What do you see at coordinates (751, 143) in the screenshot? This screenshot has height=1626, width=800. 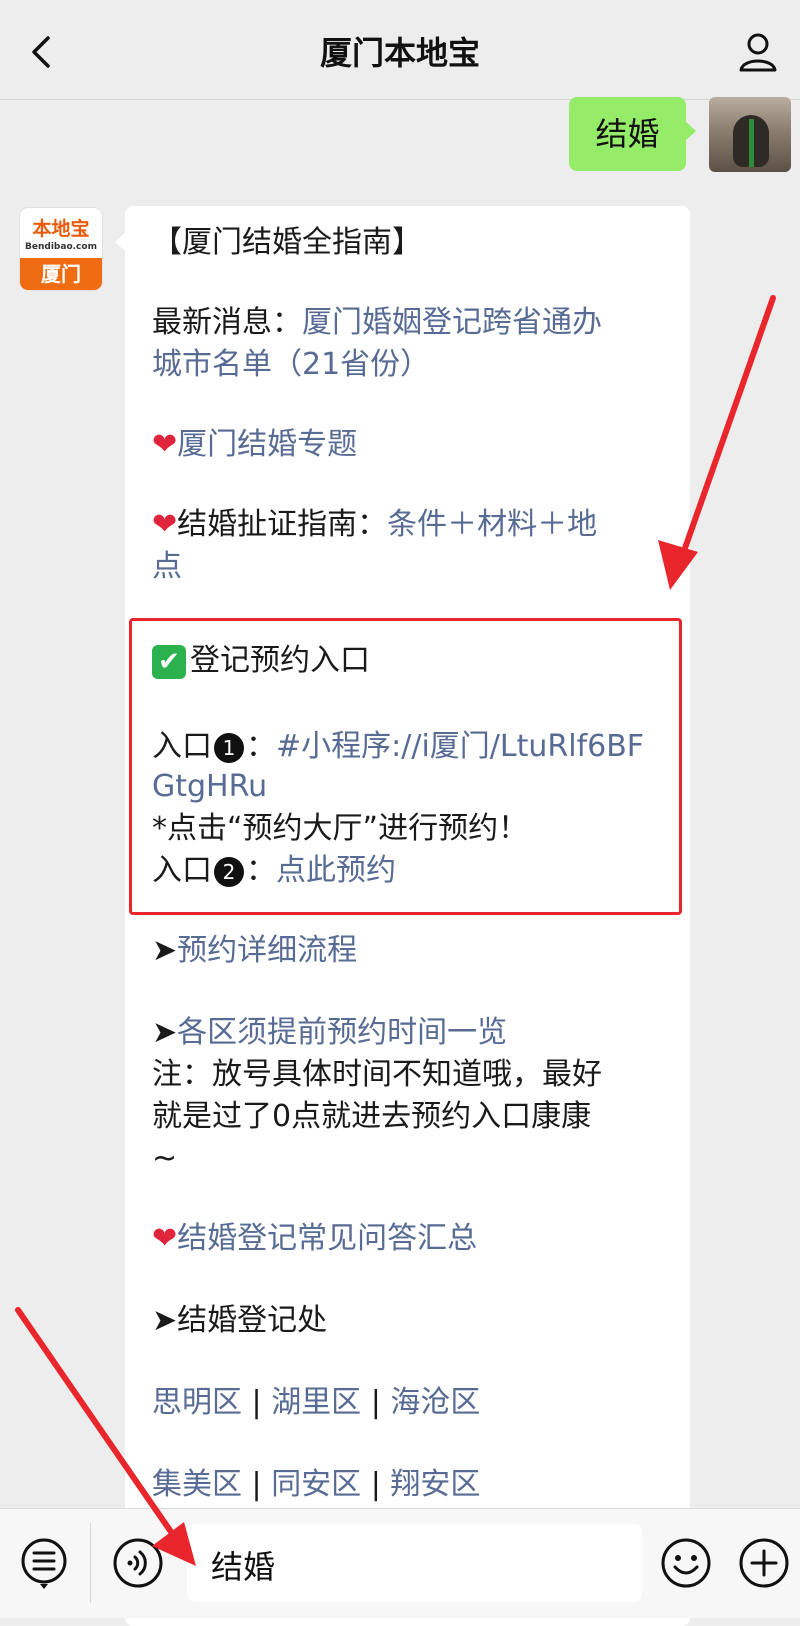 I see `avatar-stripe` at bounding box center [751, 143].